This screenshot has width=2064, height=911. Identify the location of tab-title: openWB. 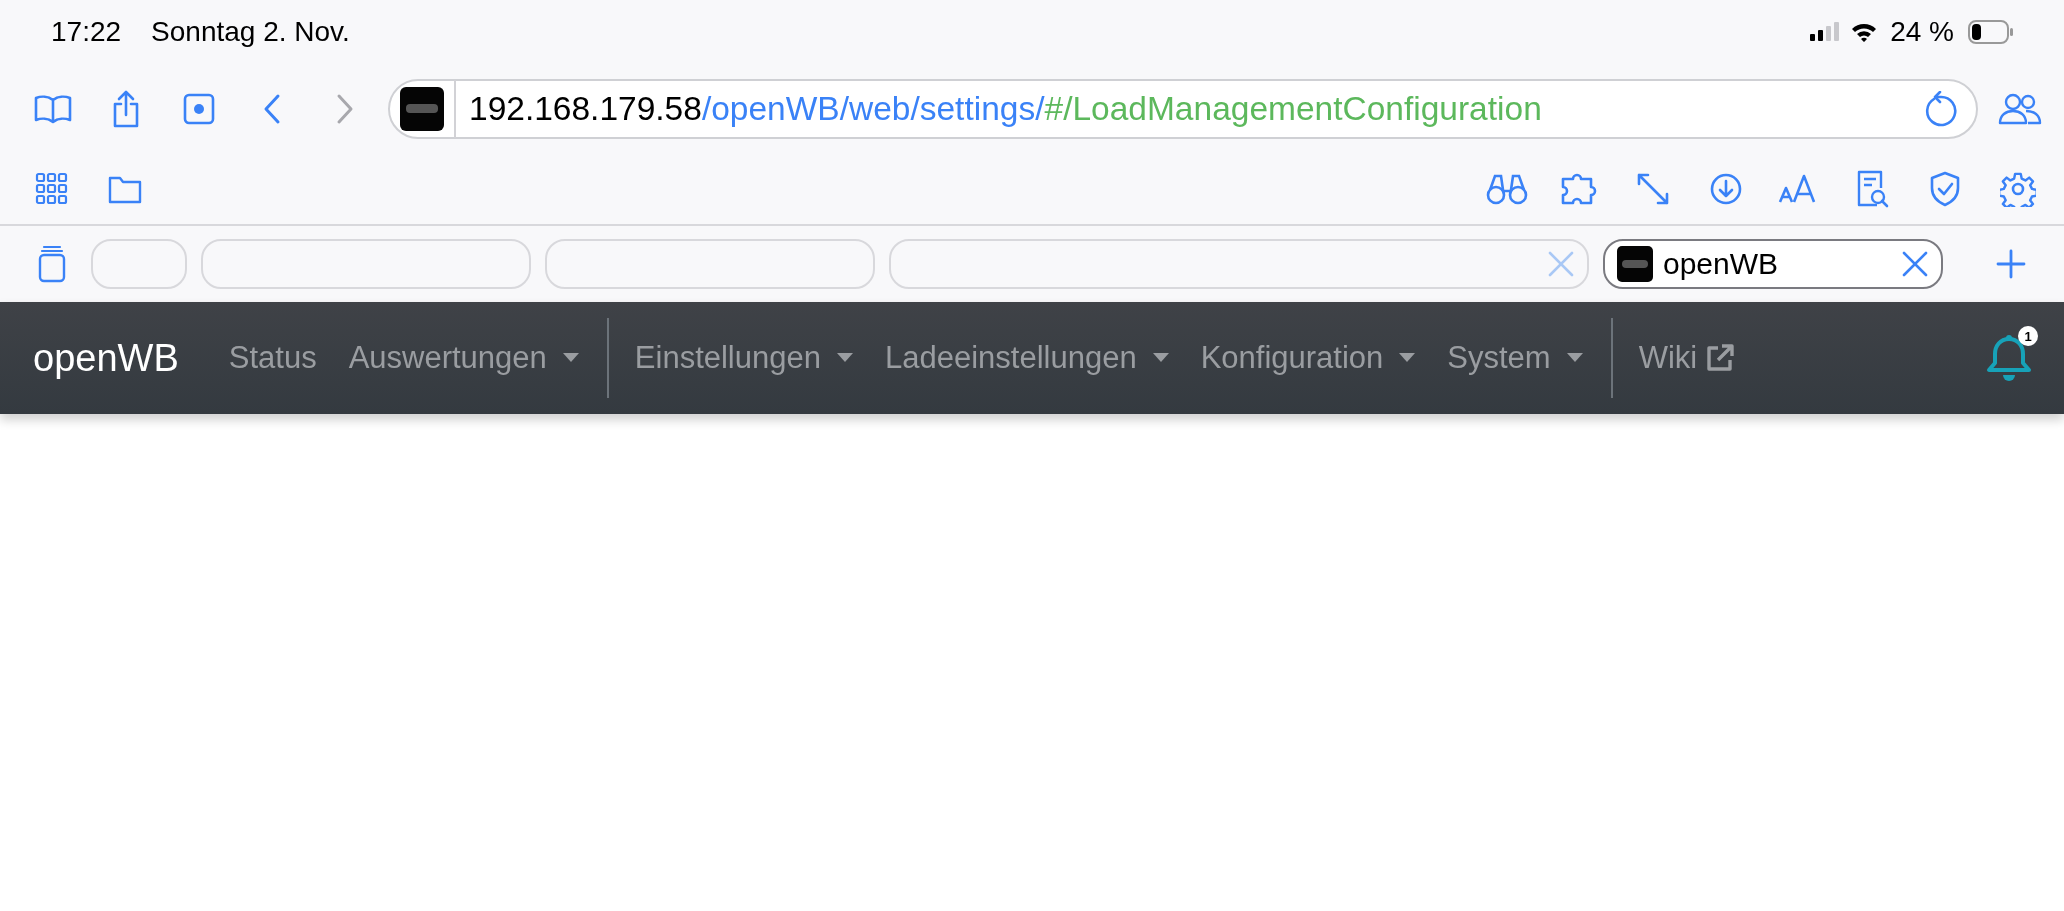
(1721, 264).